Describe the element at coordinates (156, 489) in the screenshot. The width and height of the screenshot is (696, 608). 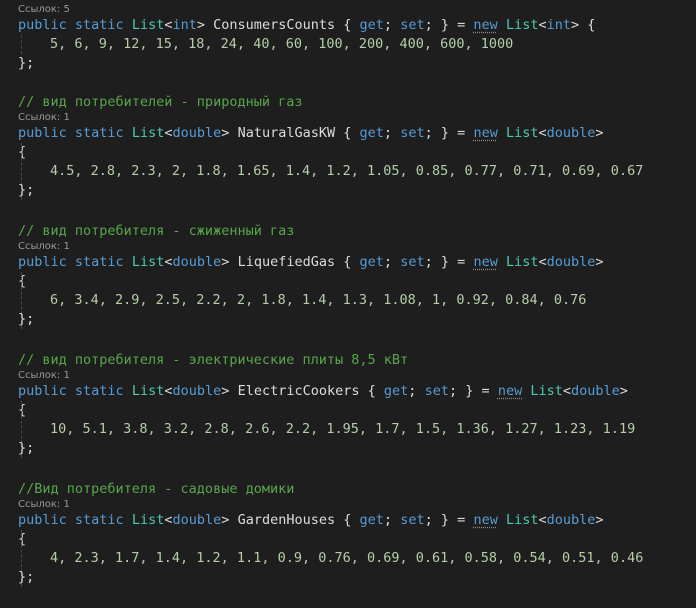
I see `comment-line: //Вид потребителя - садовые домики` at that location.